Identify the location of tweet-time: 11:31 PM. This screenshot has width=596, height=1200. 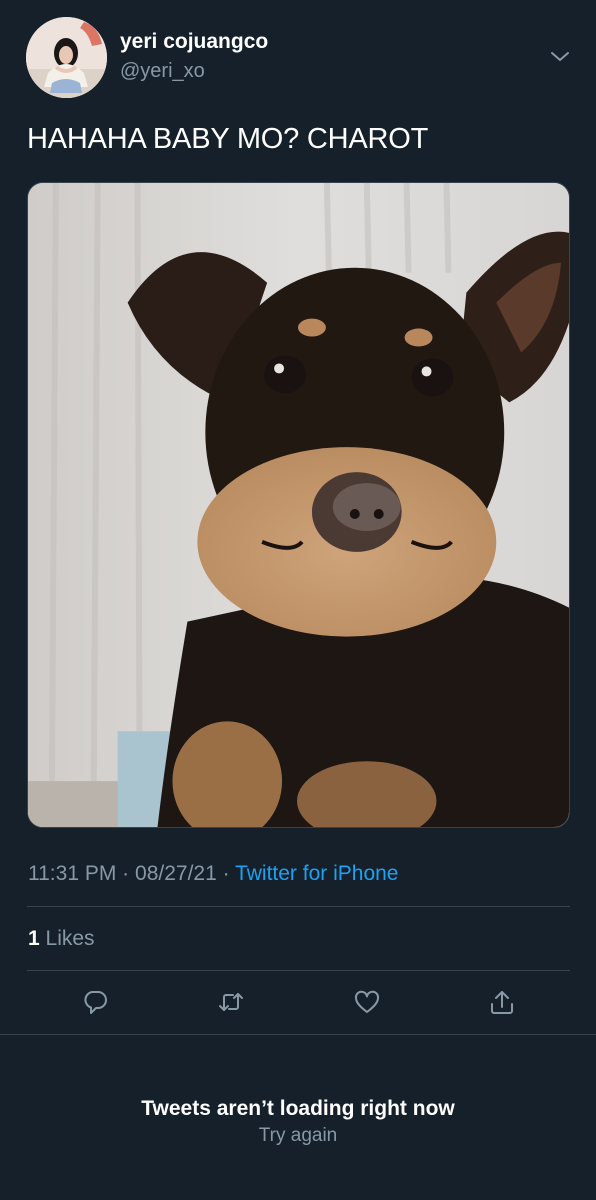
(72, 873).